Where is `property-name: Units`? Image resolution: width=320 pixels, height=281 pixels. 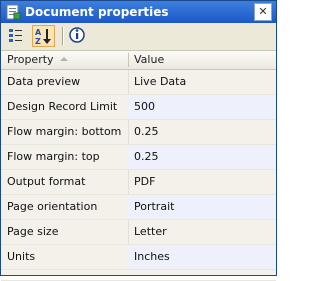 property-name: Units is located at coordinates (21, 256).